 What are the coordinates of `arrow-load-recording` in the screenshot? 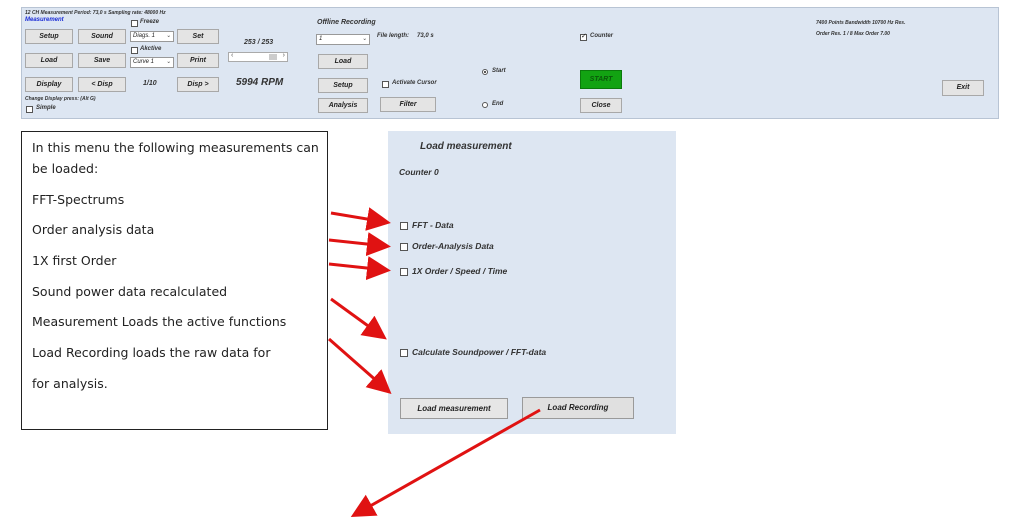 It's located at (445, 462).